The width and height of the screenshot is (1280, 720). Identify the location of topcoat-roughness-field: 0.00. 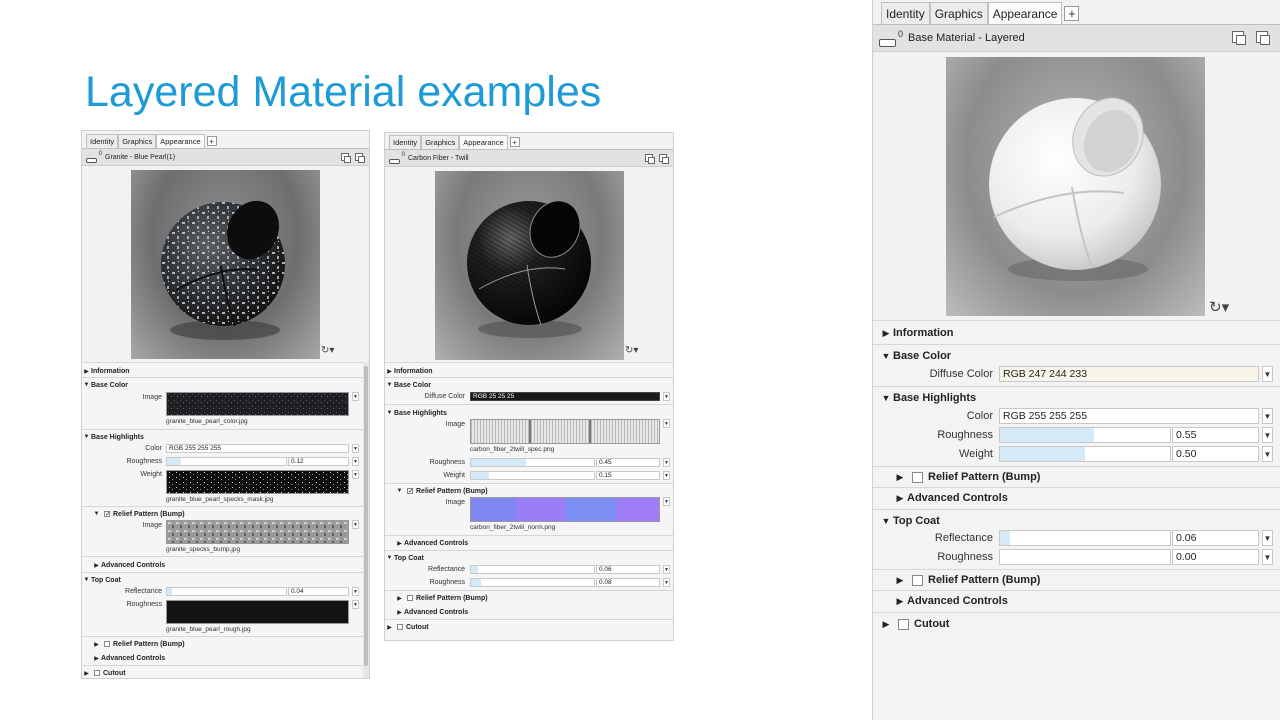
(1215, 557).